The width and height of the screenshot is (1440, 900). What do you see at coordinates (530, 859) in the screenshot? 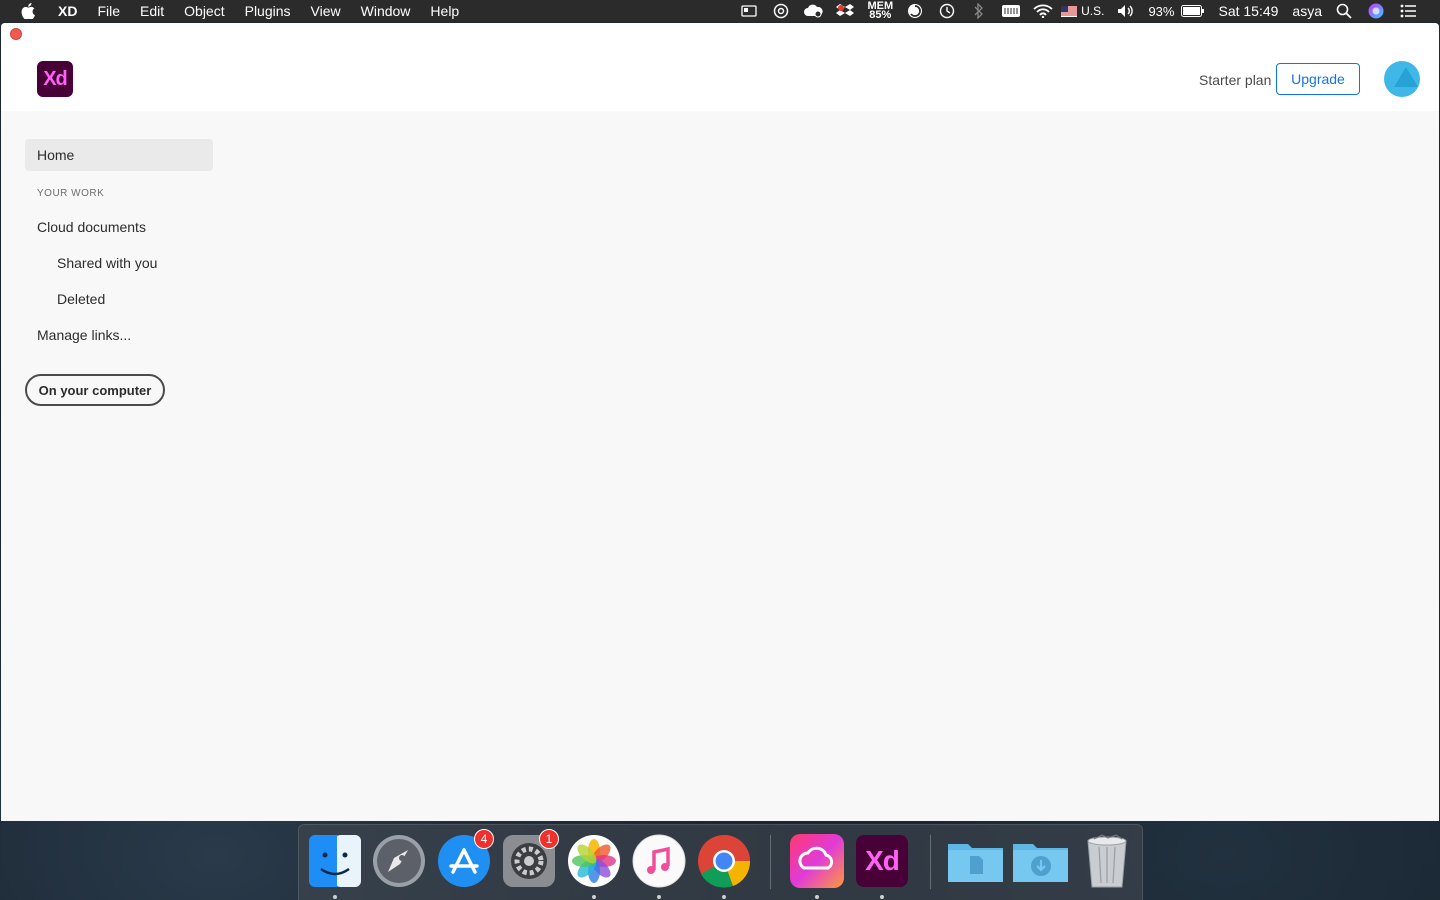
I see `system-preferences-icon: 1` at bounding box center [530, 859].